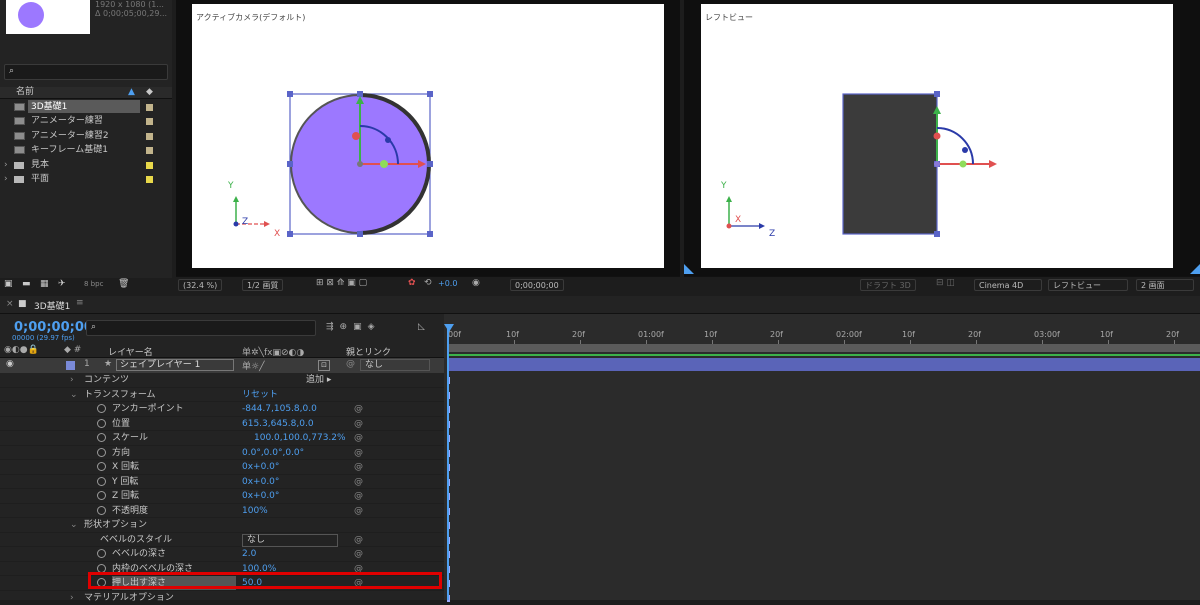  I want to click on zoom-dropdown: (32.4 %), so click(200, 285).